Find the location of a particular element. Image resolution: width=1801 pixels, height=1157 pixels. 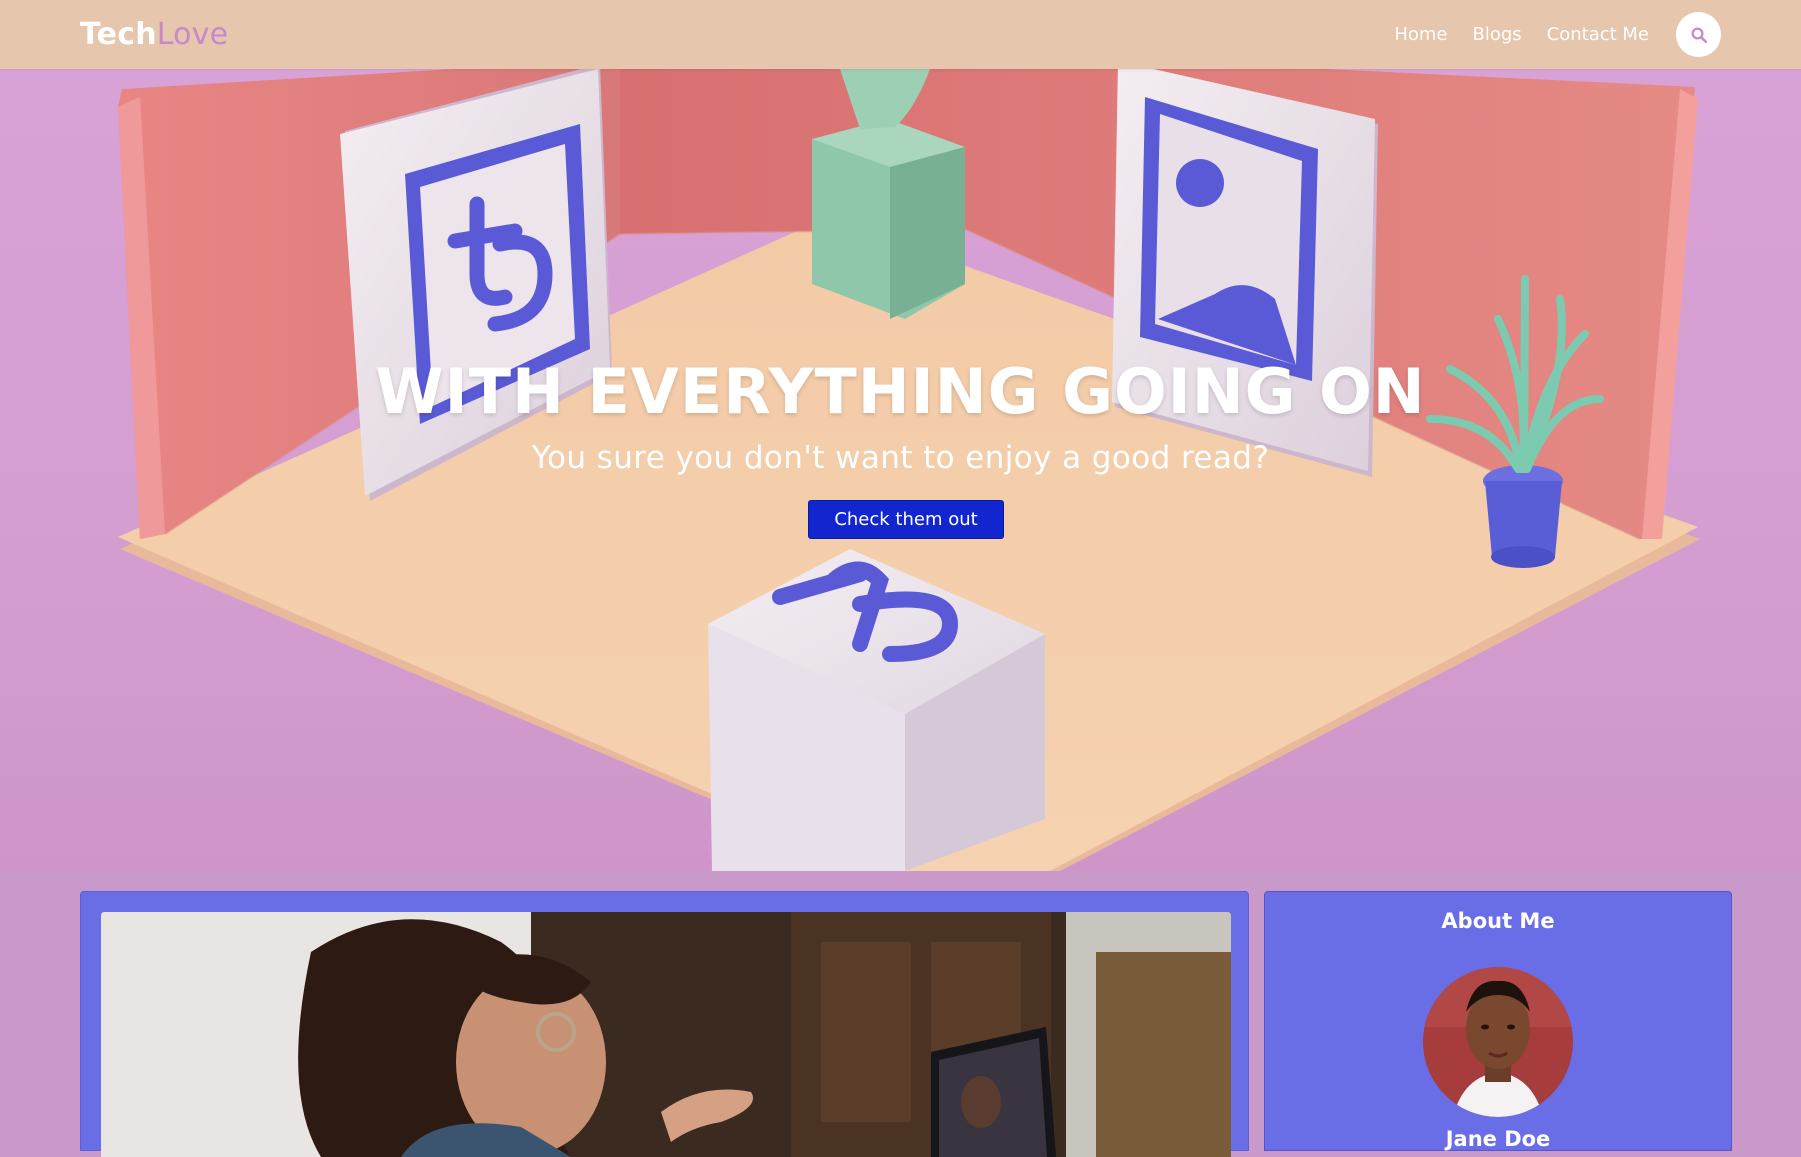

nav-link-contact: Contact Me is located at coordinates (1598, 34).